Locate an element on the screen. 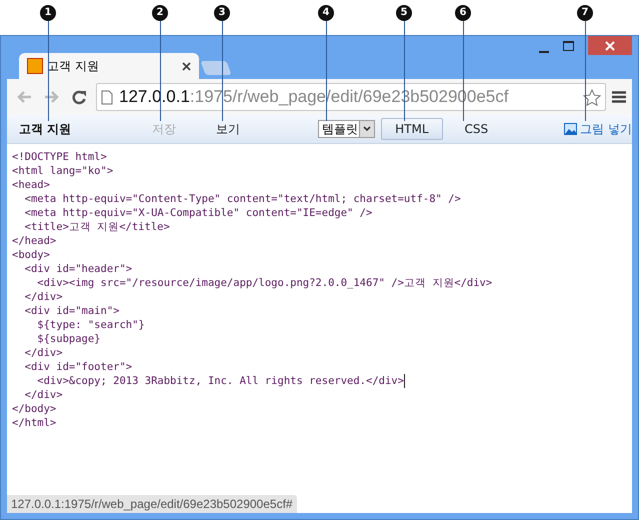 This screenshot has height=520, width=639. favicon-icon is located at coordinates (35, 66).